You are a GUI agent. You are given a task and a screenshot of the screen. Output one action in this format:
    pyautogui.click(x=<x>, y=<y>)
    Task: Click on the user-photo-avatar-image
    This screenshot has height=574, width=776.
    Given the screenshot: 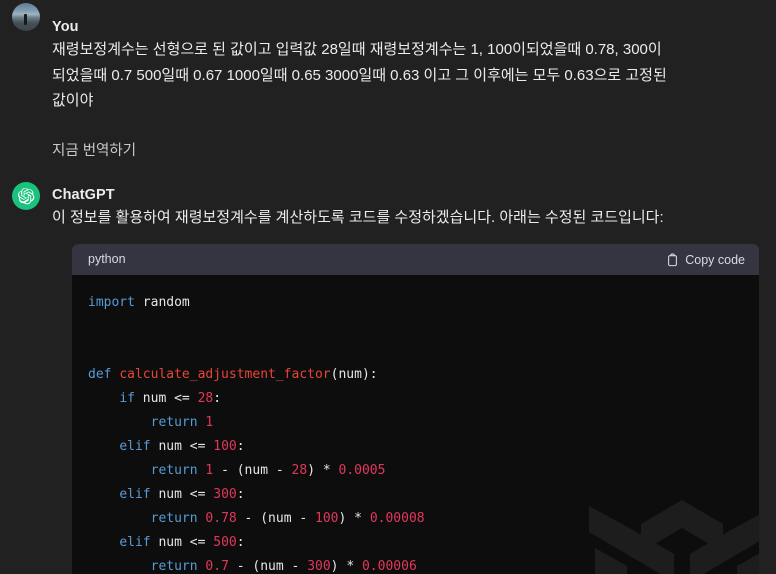 What is the action you would take?
    pyautogui.click(x=26, y=17)
    